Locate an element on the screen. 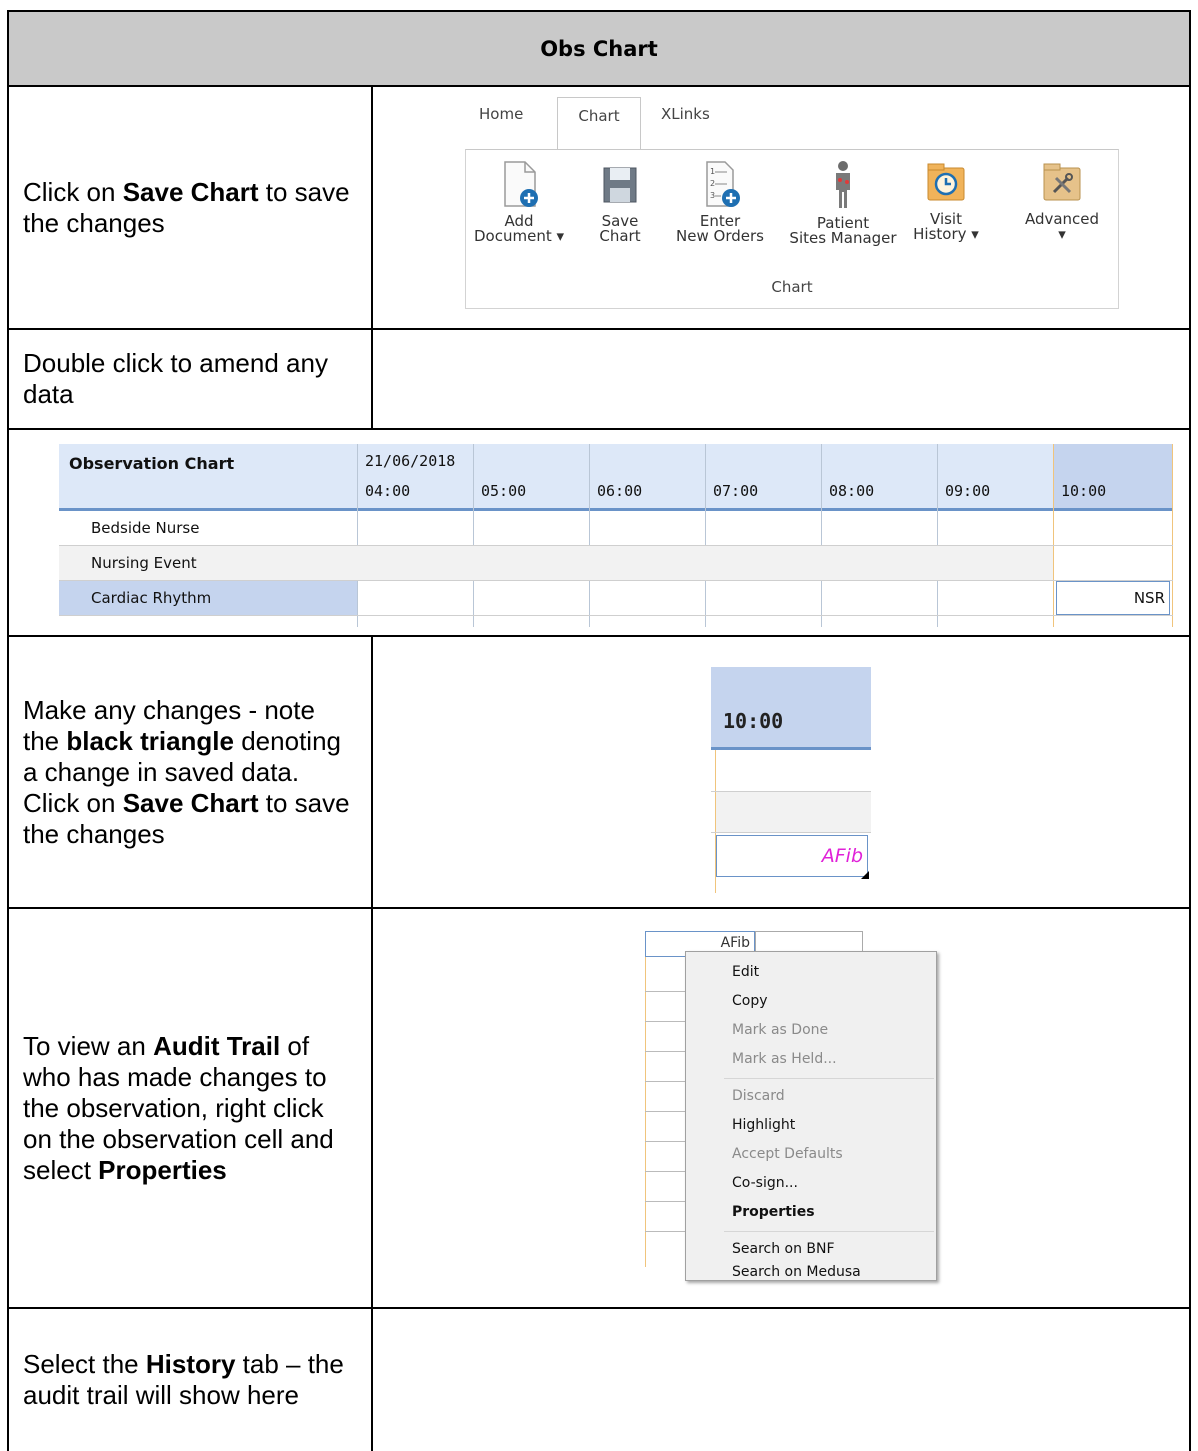  advanced-label-2: ▾ is located at coordinates (1062, 234).